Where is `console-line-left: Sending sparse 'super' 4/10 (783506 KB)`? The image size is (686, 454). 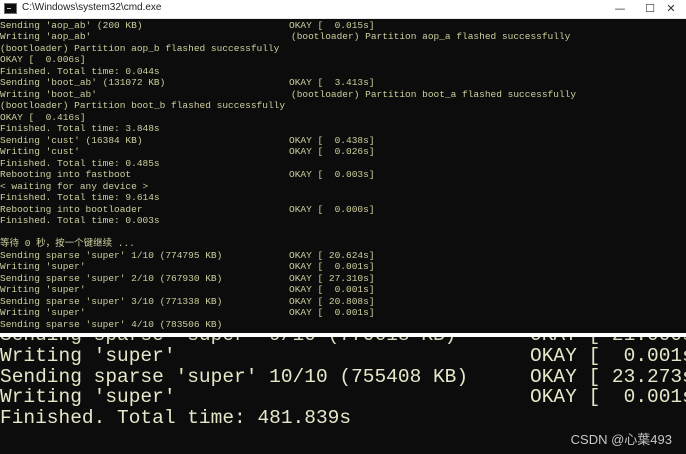 console-line-left: Sending sparse 'super' 4/10 (783506 KB) is located at coordinates (111, 324).